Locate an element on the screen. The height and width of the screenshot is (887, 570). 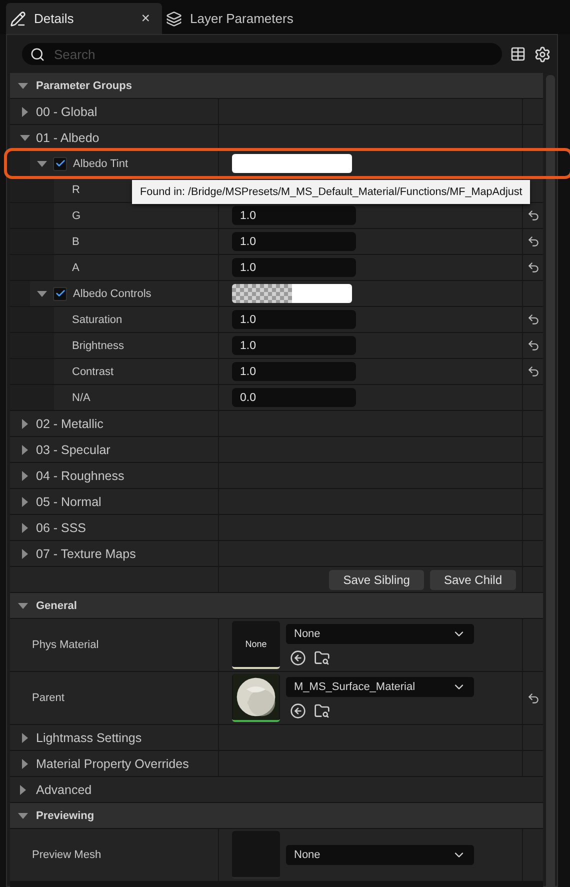
property-label: A is located at coordinates (76, 268).